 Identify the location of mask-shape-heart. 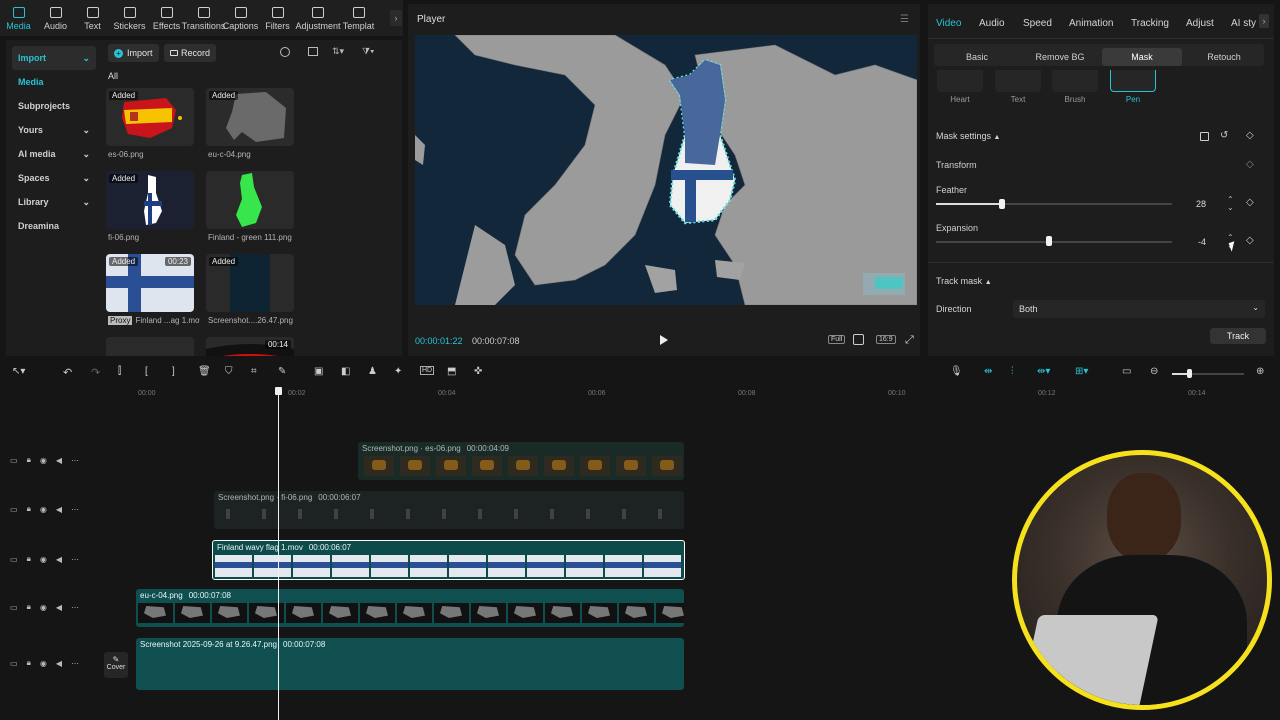
(960, 81).